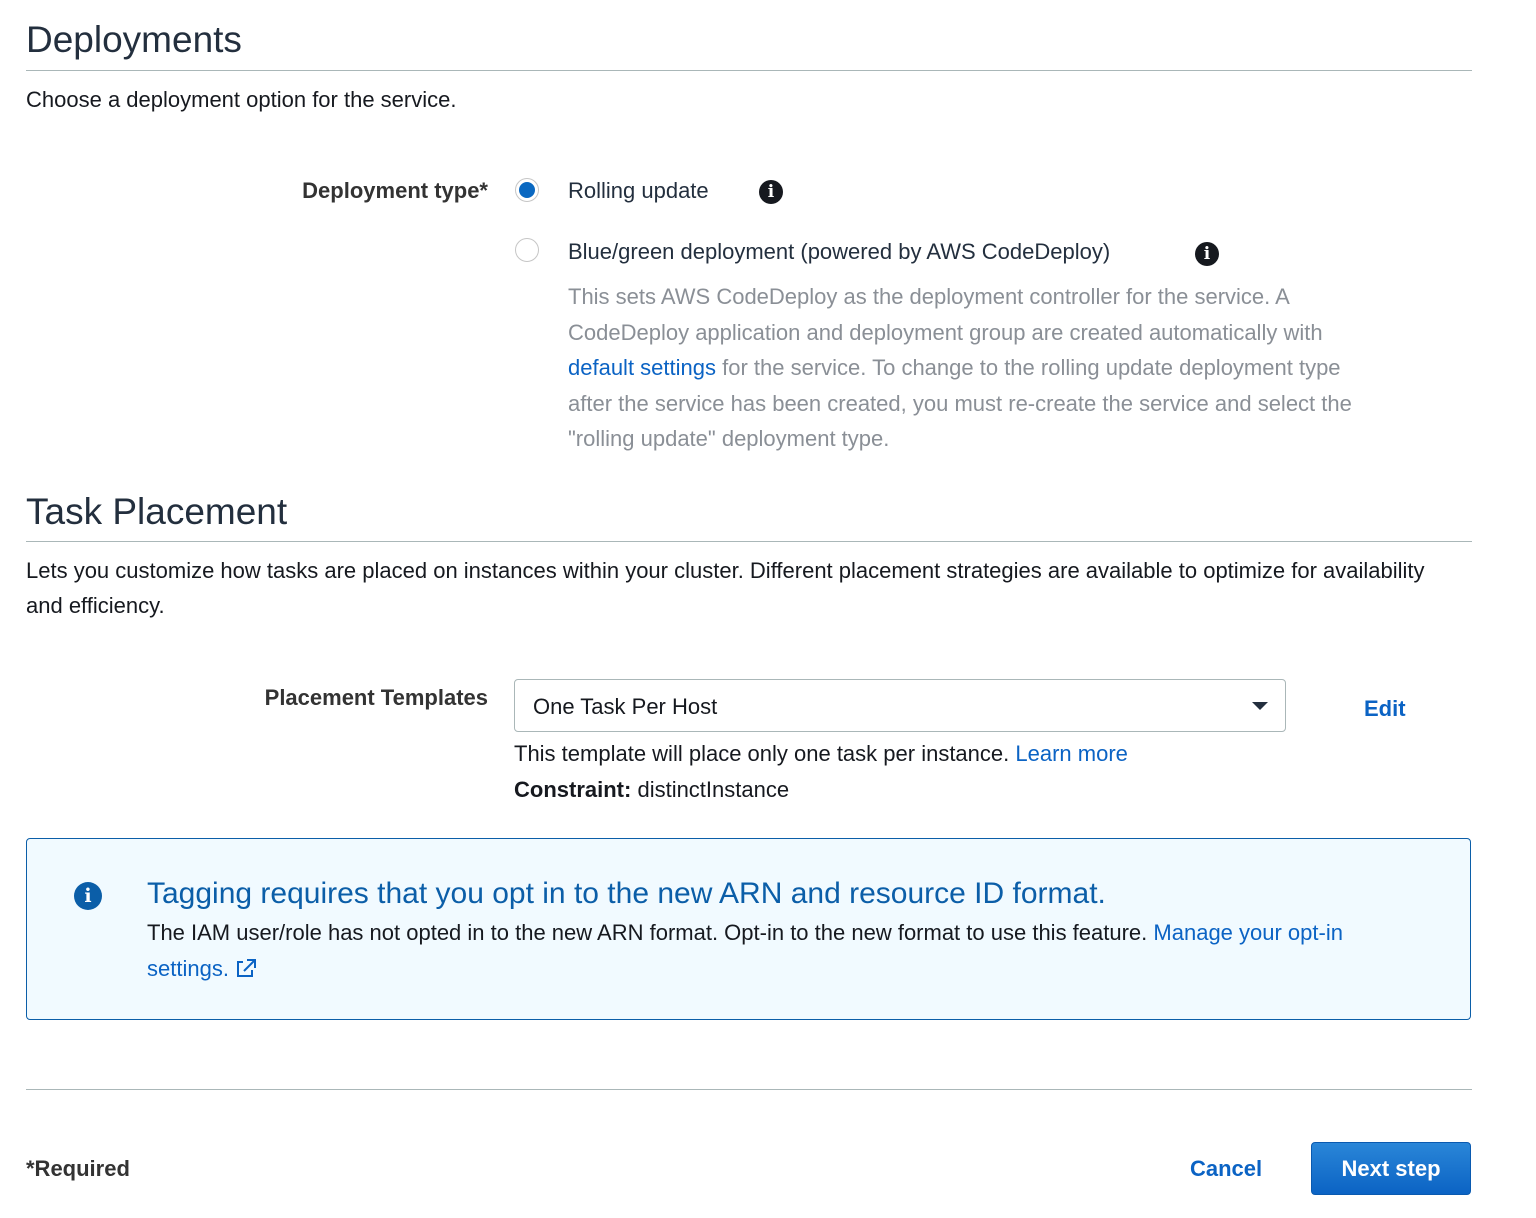 Image resolution: width=1536 pixels, height=1218 pixels. I want to click on default-settings-link: default settings, so click(642, 367).